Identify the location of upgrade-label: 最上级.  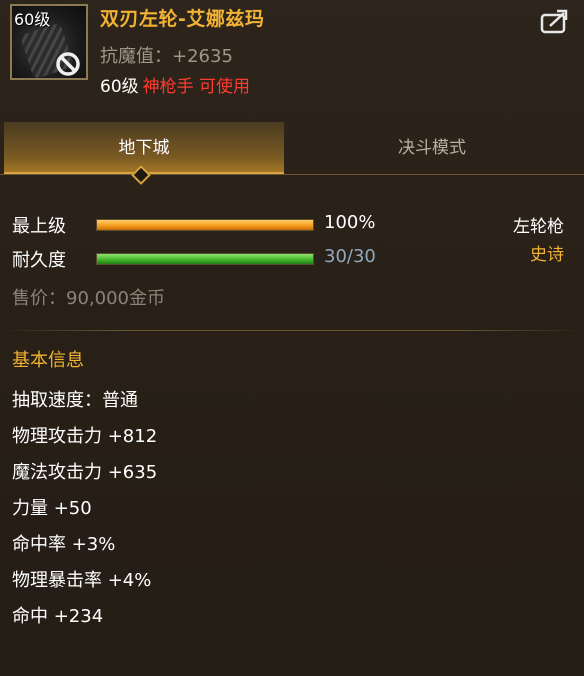
(39, 226).